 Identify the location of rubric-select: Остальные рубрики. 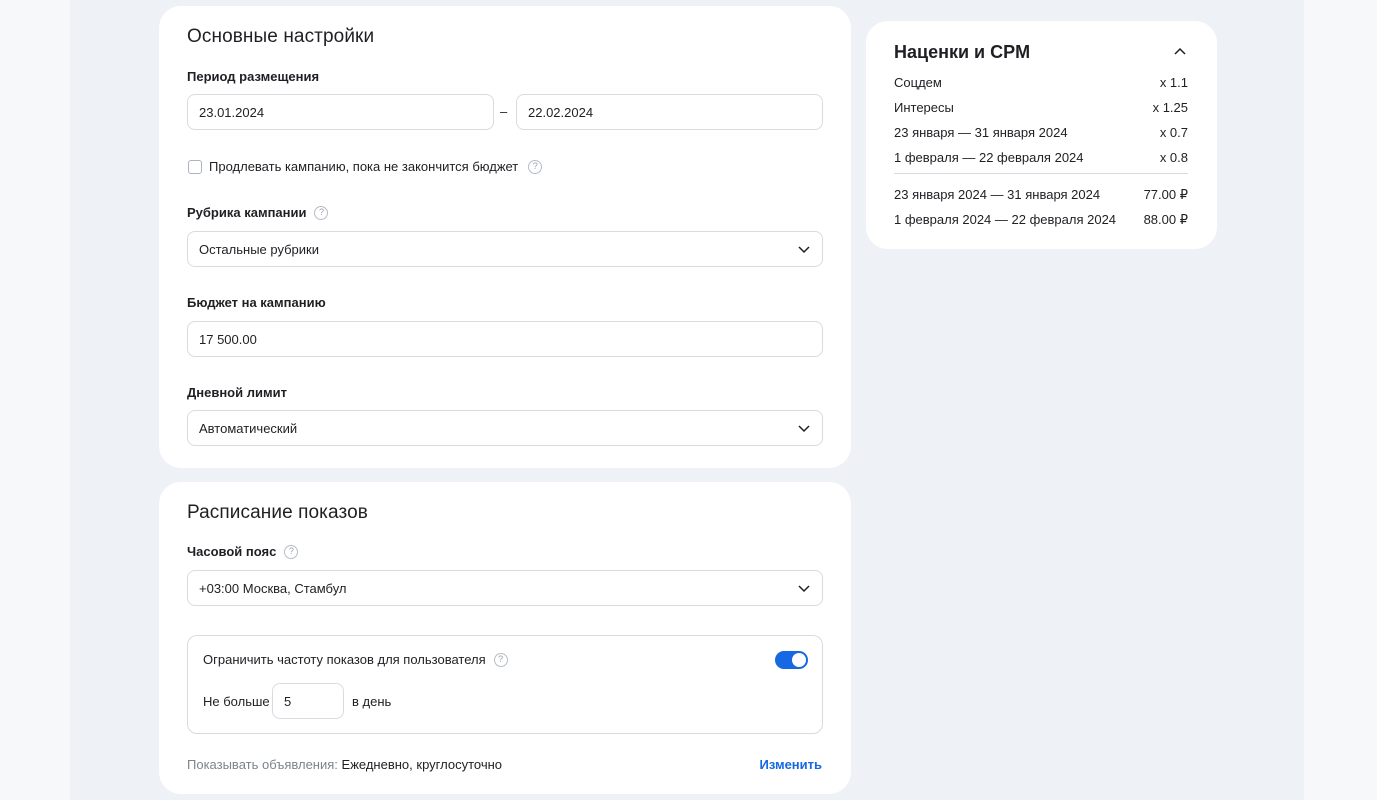
(505, 249).